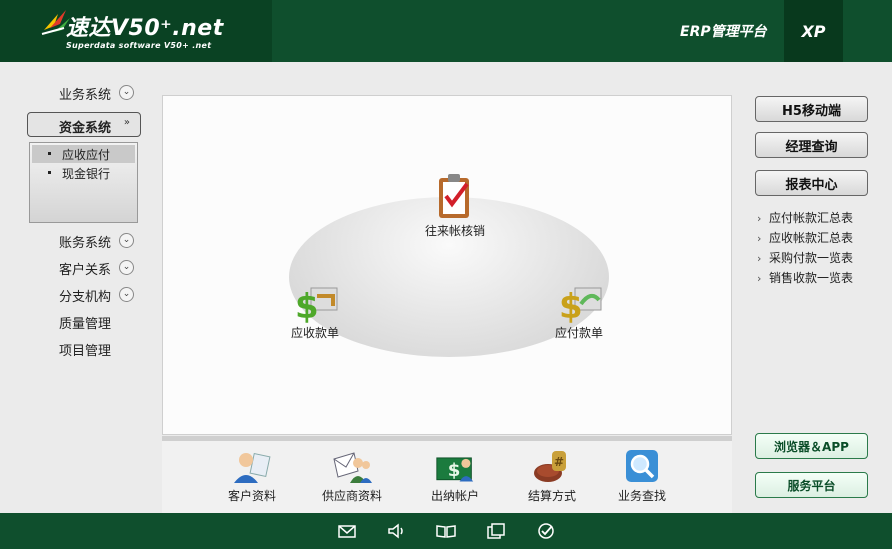 This screenshot has height=549, width=892. I want to click on nav-item-branches: 分支机构 ⌄, so click(75, 295).